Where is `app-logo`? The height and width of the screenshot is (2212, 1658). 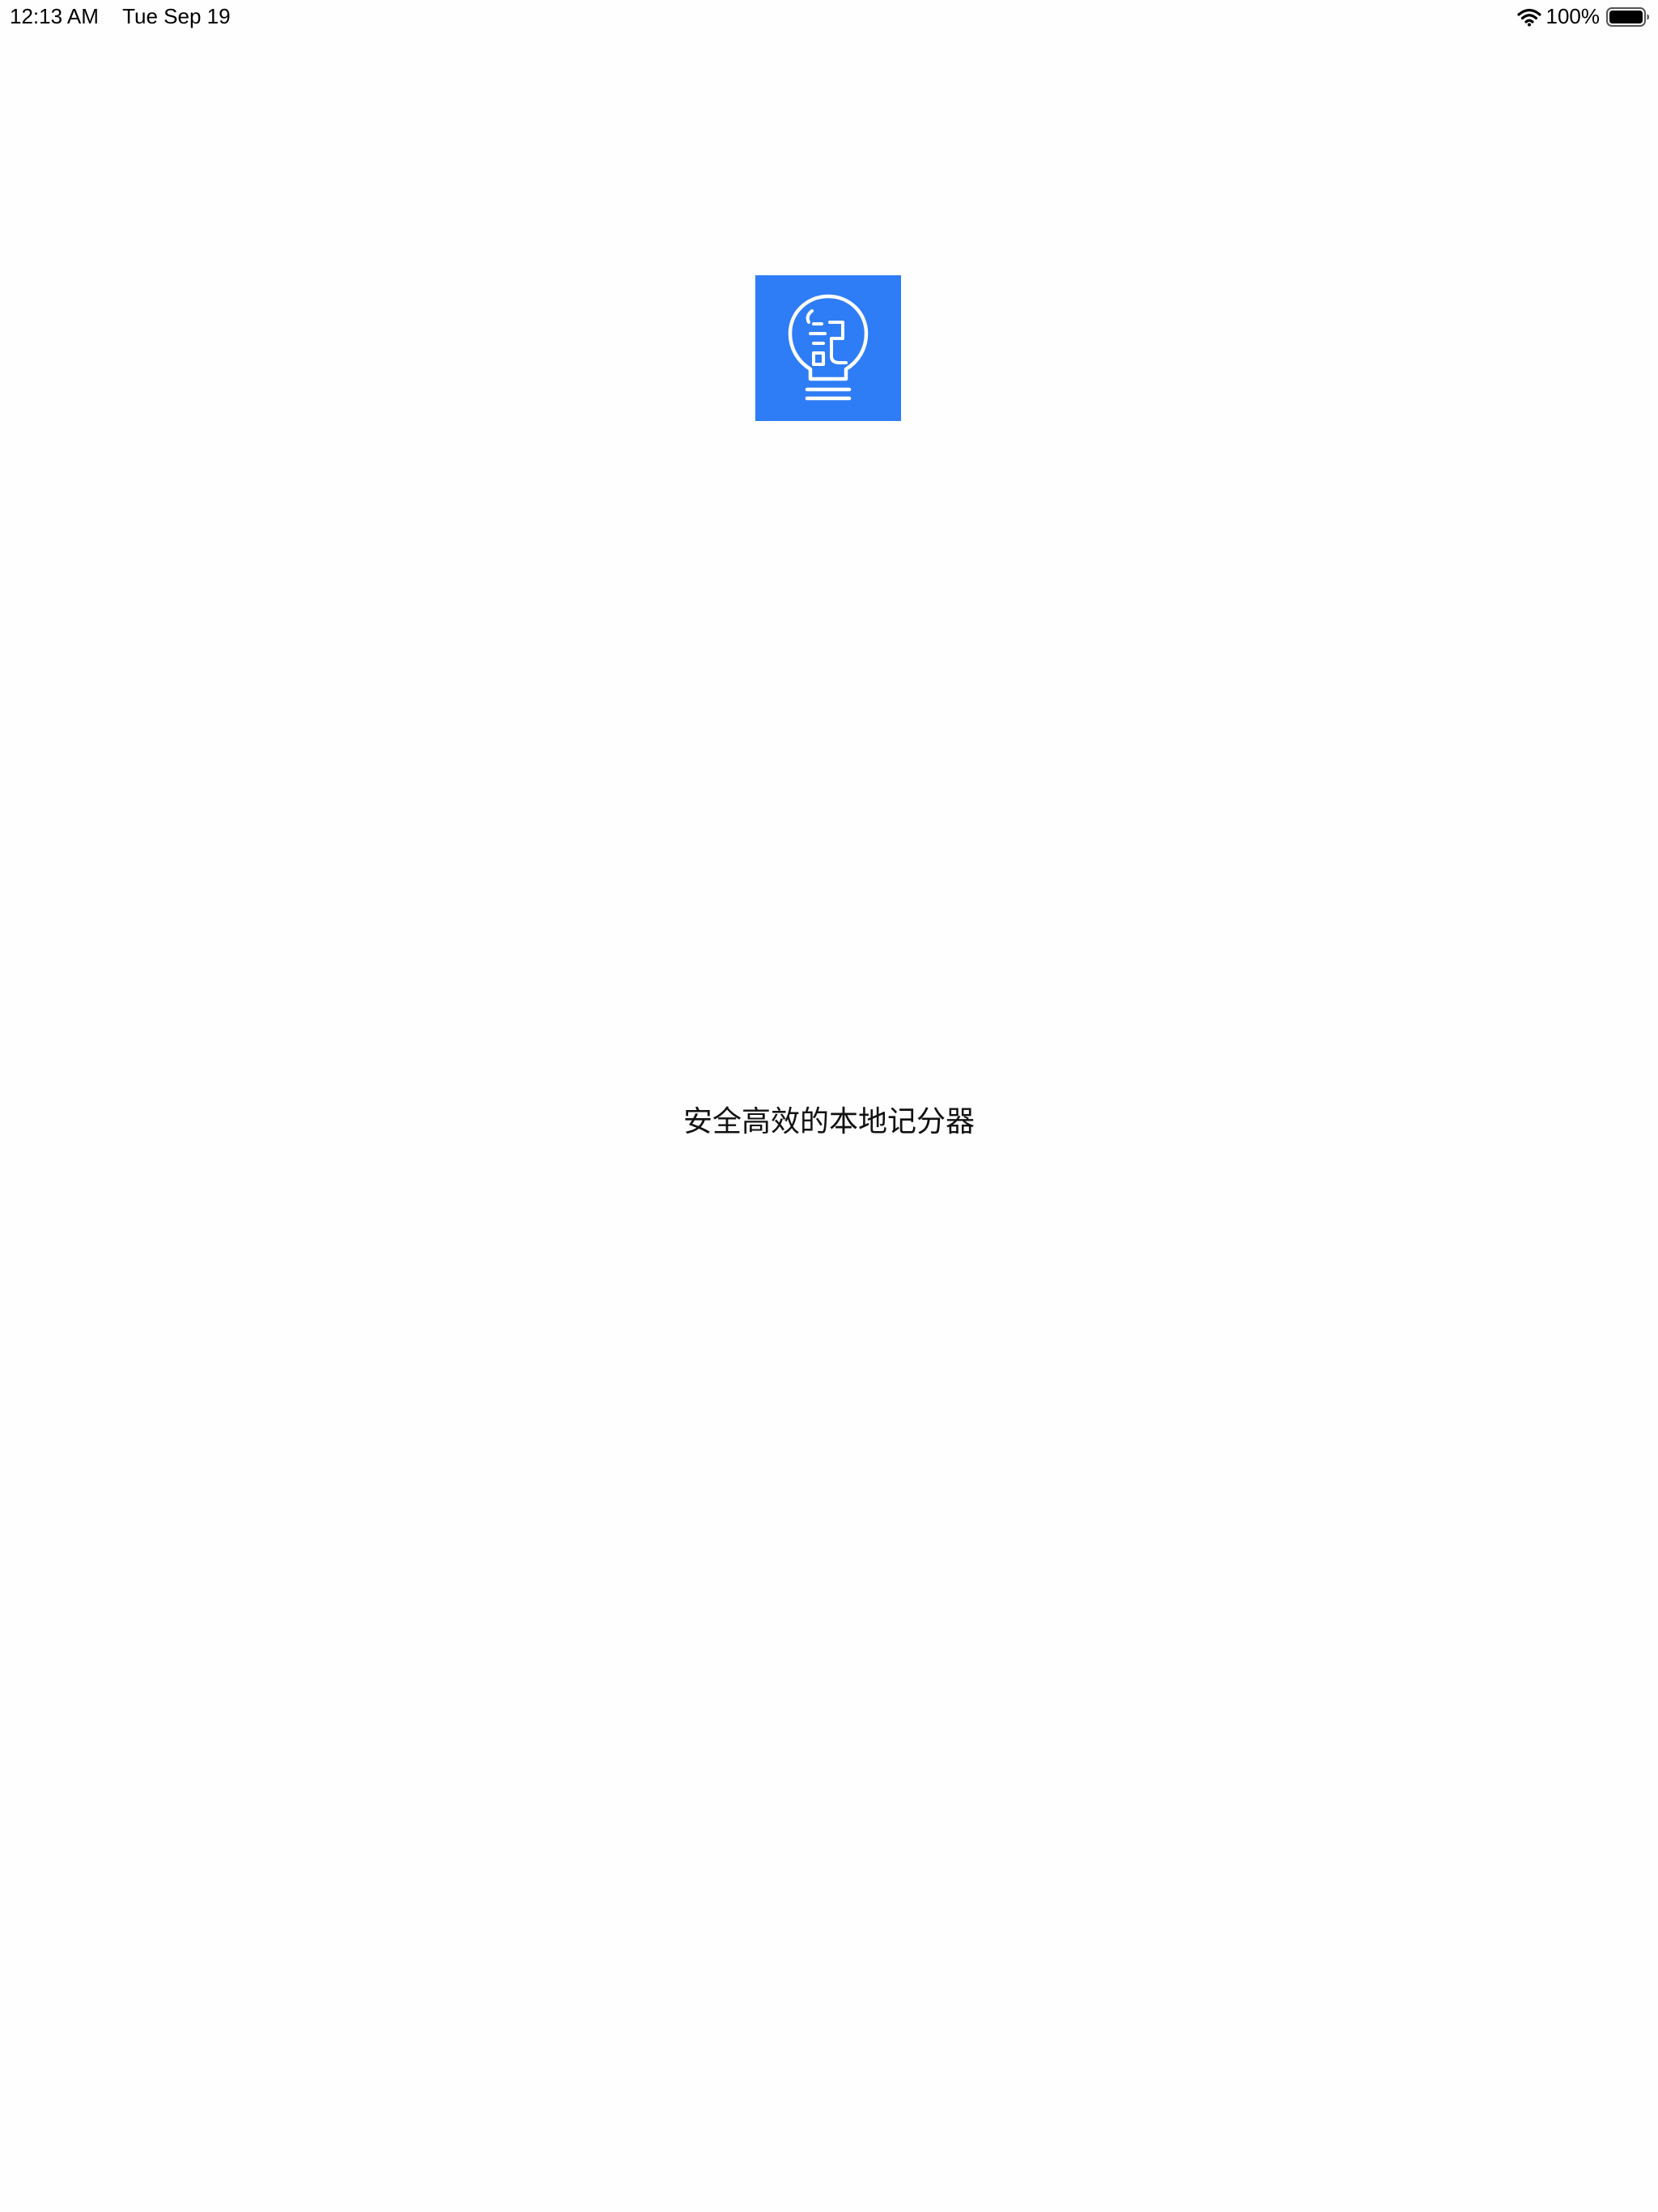 app-logo is located at coordinates (828, 348).